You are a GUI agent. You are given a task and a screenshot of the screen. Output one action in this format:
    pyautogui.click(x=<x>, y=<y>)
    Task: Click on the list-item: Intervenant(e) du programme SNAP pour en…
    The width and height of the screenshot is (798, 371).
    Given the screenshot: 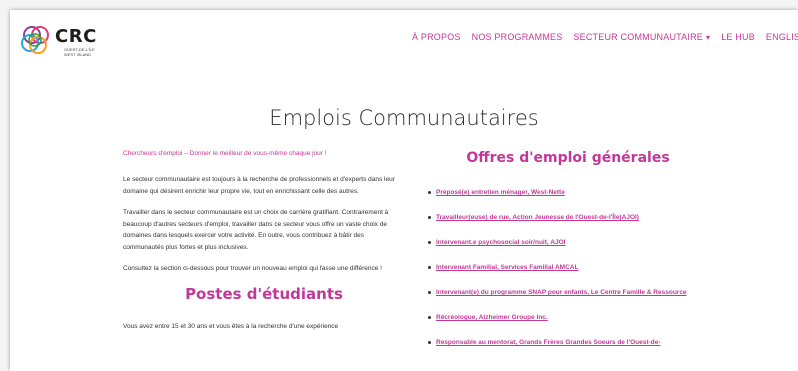 What is the action you would take?
    pyautogui.click(x=568, y=293)
    